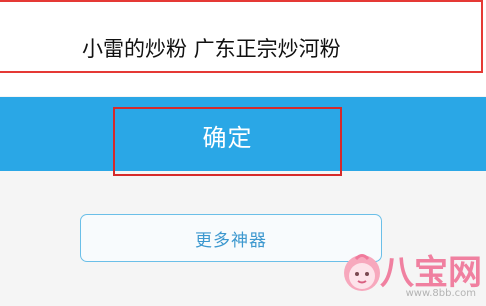  I want to click on watermark: 八宝网 www.8bb.com, so click(411, 276).